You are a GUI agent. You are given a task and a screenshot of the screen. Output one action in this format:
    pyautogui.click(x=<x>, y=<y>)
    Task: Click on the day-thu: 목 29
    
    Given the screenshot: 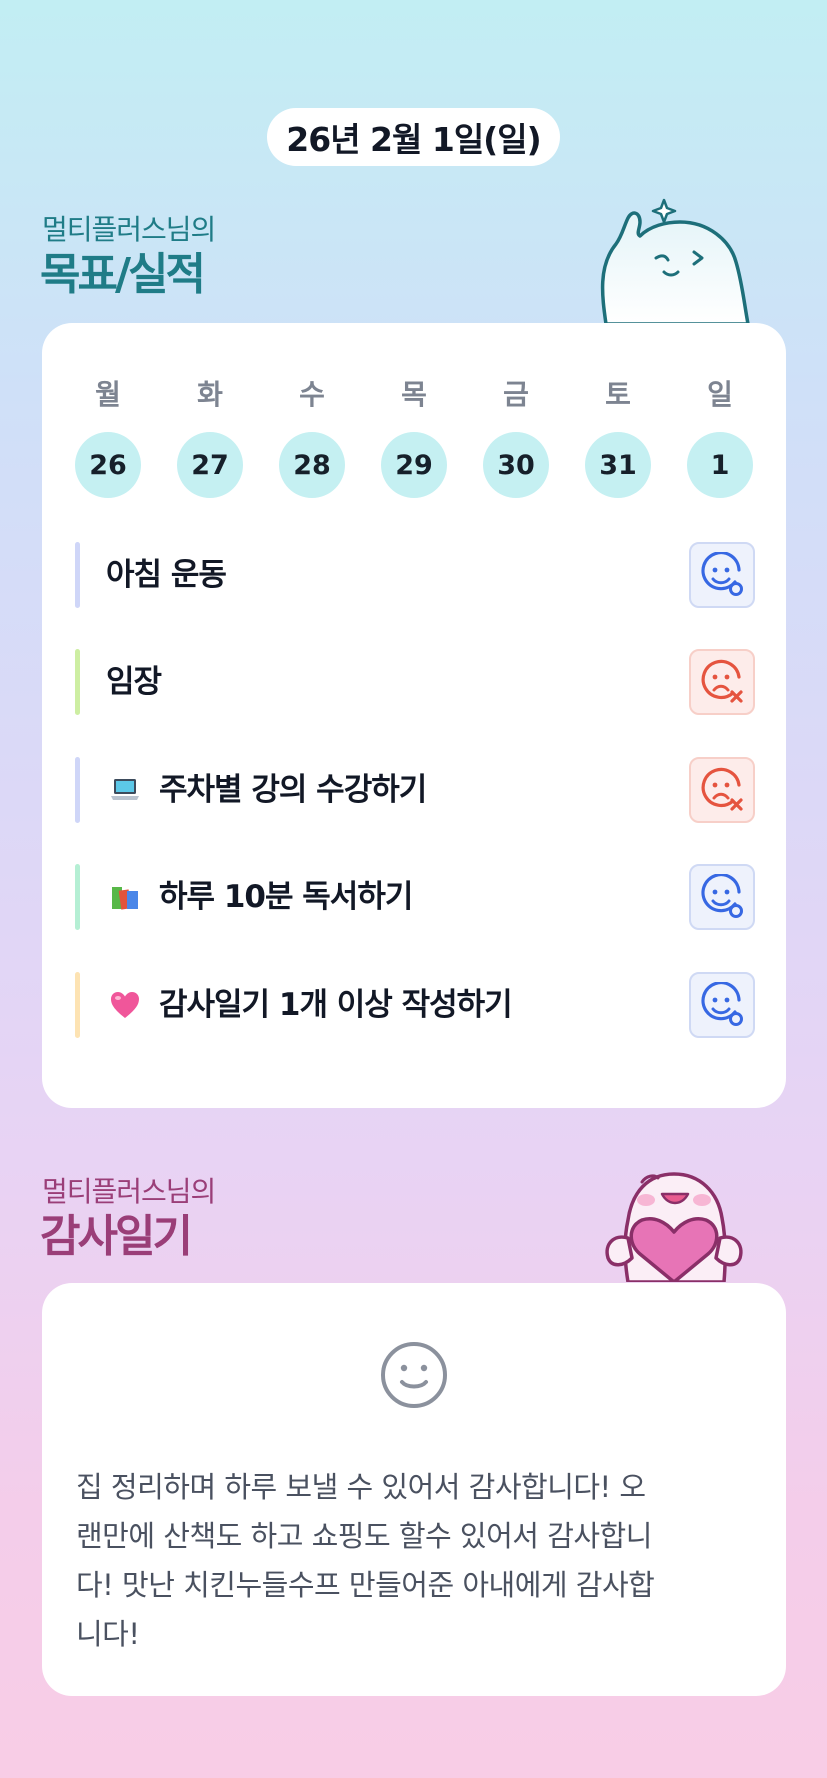 What is the action you would take?
    pyautogui.click(x=414, y=436)
    